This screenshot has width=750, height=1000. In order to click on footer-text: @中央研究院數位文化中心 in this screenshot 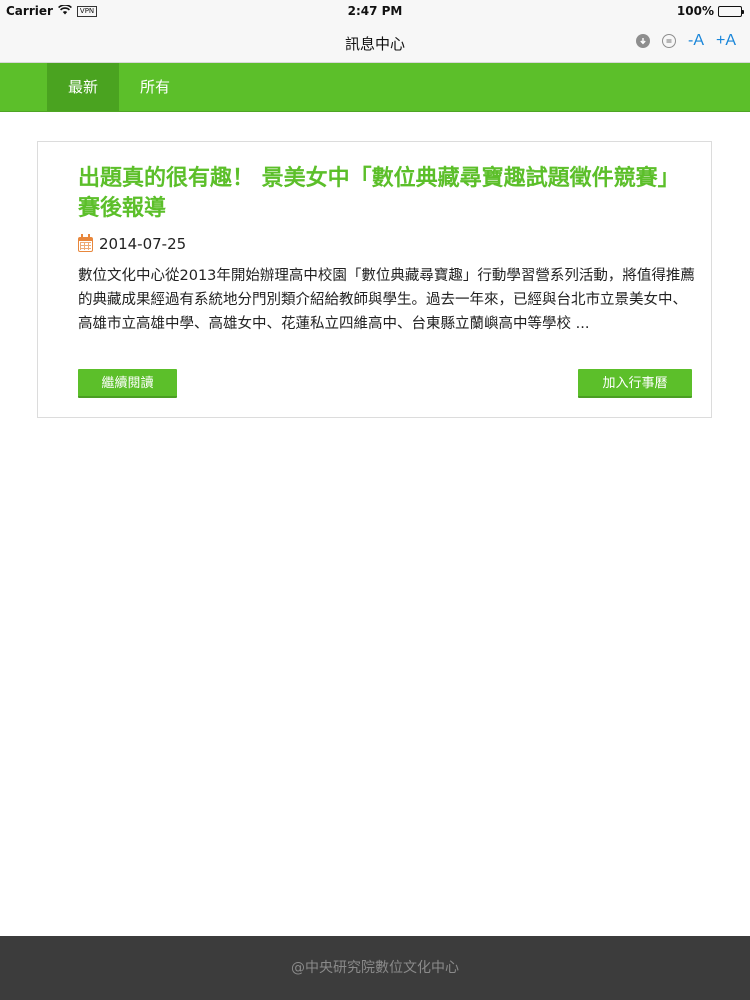, I will do `click(375, 968)`.